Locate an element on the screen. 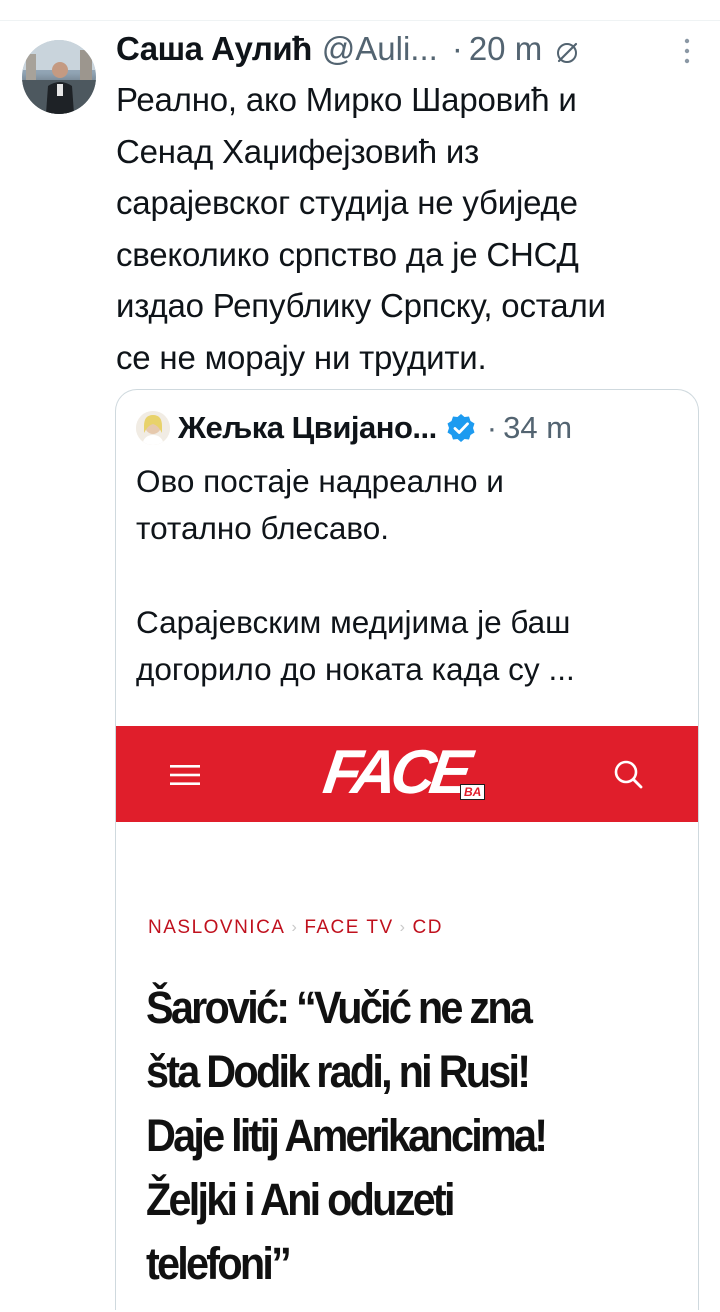 This screenshot has height=1312, width=720. quote-author-avatar is located at coordinates (153, 428).